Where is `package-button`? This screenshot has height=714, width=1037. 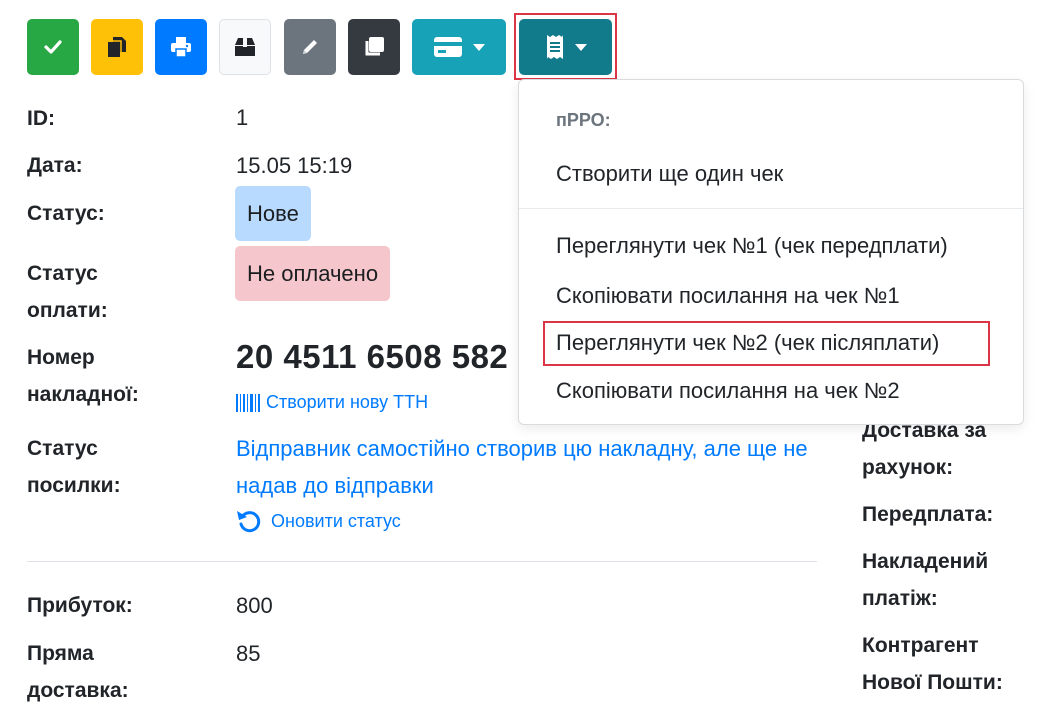 package-button is located at coordinates (245, 47).